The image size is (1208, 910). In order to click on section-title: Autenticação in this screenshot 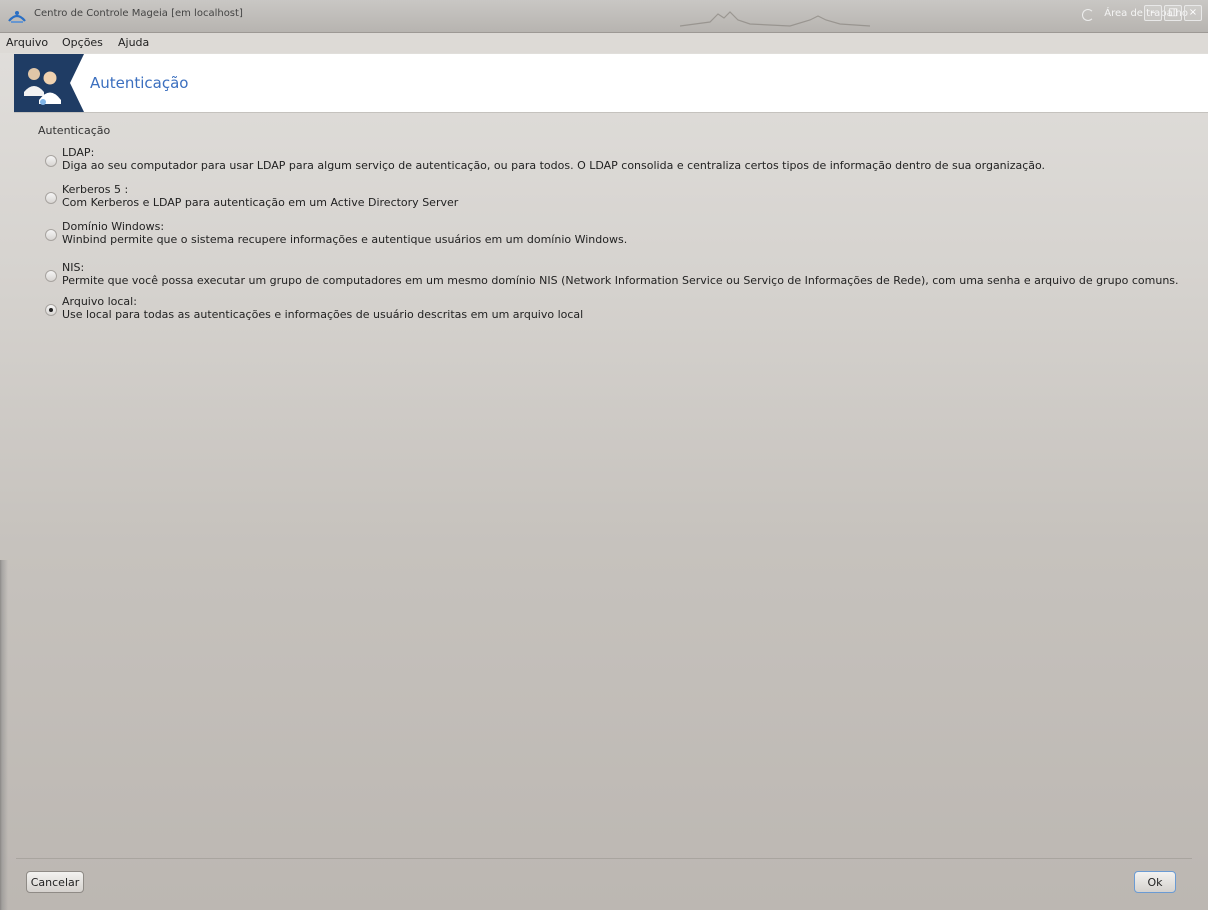, I will do `click(74, 130)`.